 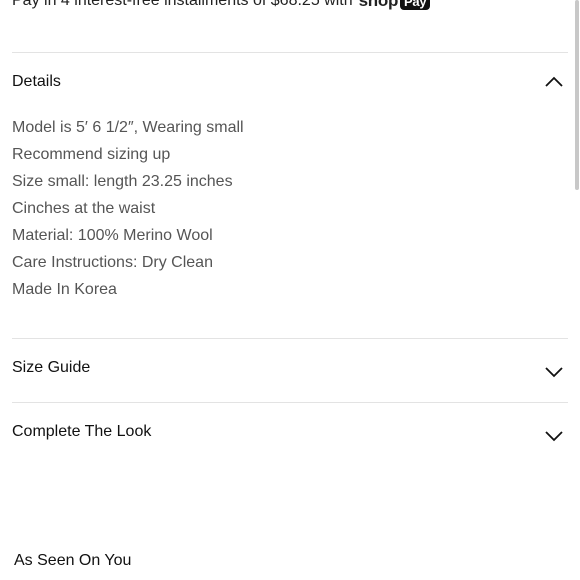 I want to click on details-item: Material: 100% Merino Wool, so click(x=112, y=235).